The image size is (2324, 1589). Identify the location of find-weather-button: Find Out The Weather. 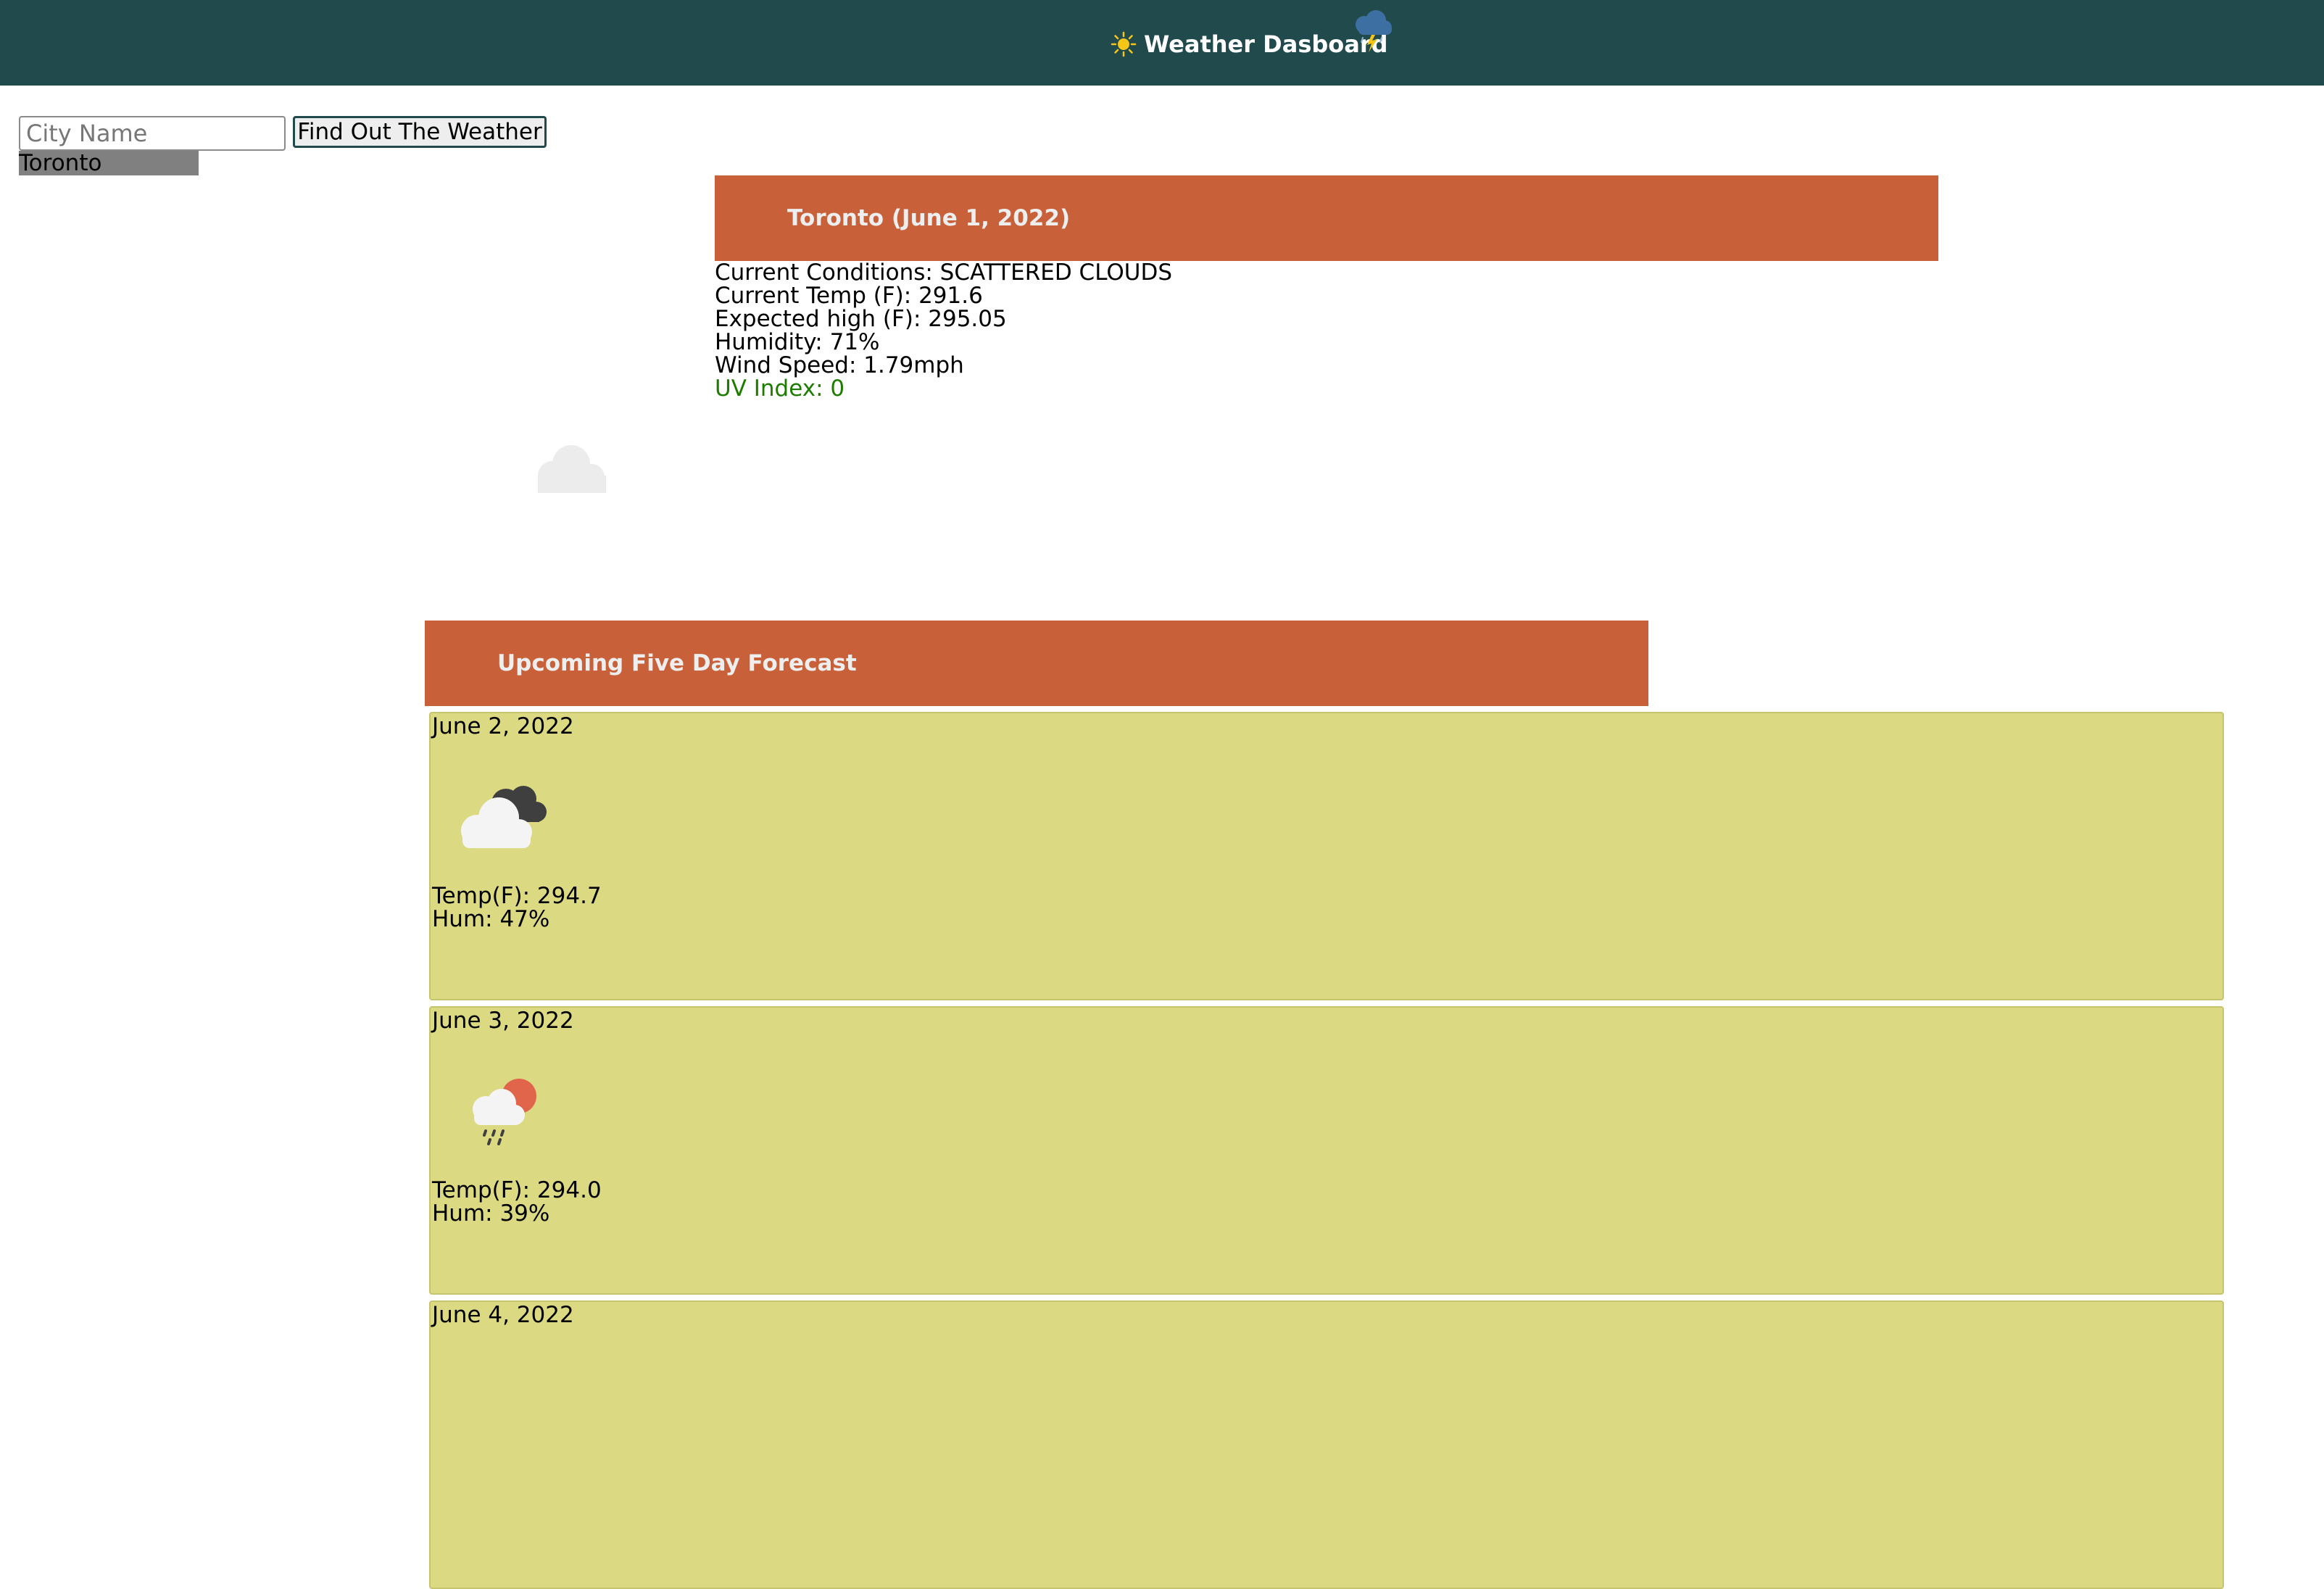
(420, 132).